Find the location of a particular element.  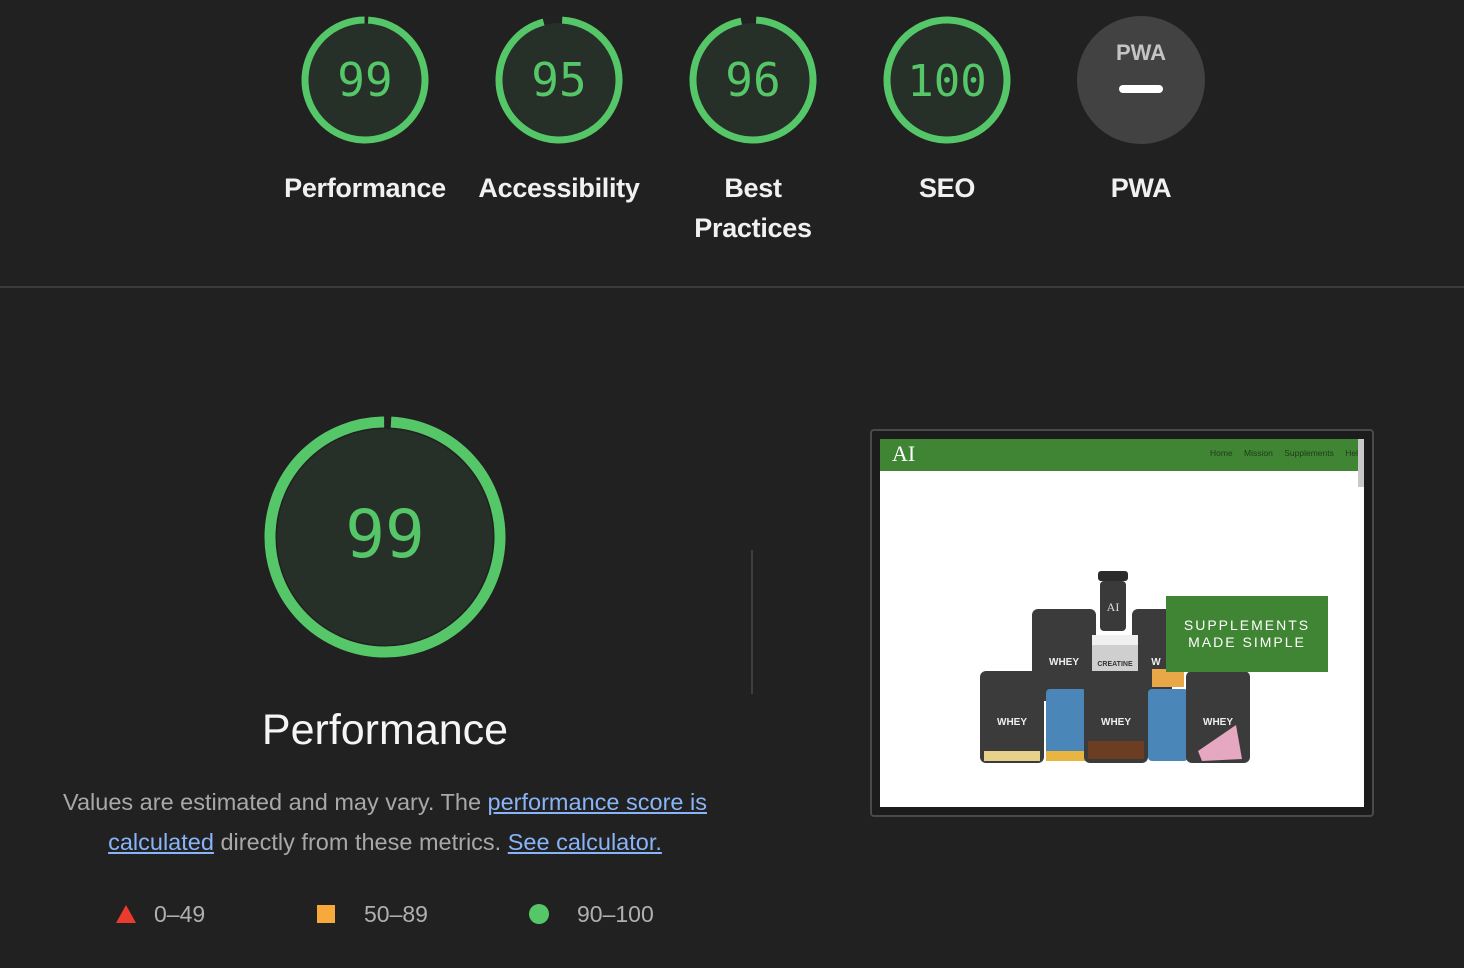

score-legend: 0–49 50–89 90–100 is located at coordinates (380, 916).